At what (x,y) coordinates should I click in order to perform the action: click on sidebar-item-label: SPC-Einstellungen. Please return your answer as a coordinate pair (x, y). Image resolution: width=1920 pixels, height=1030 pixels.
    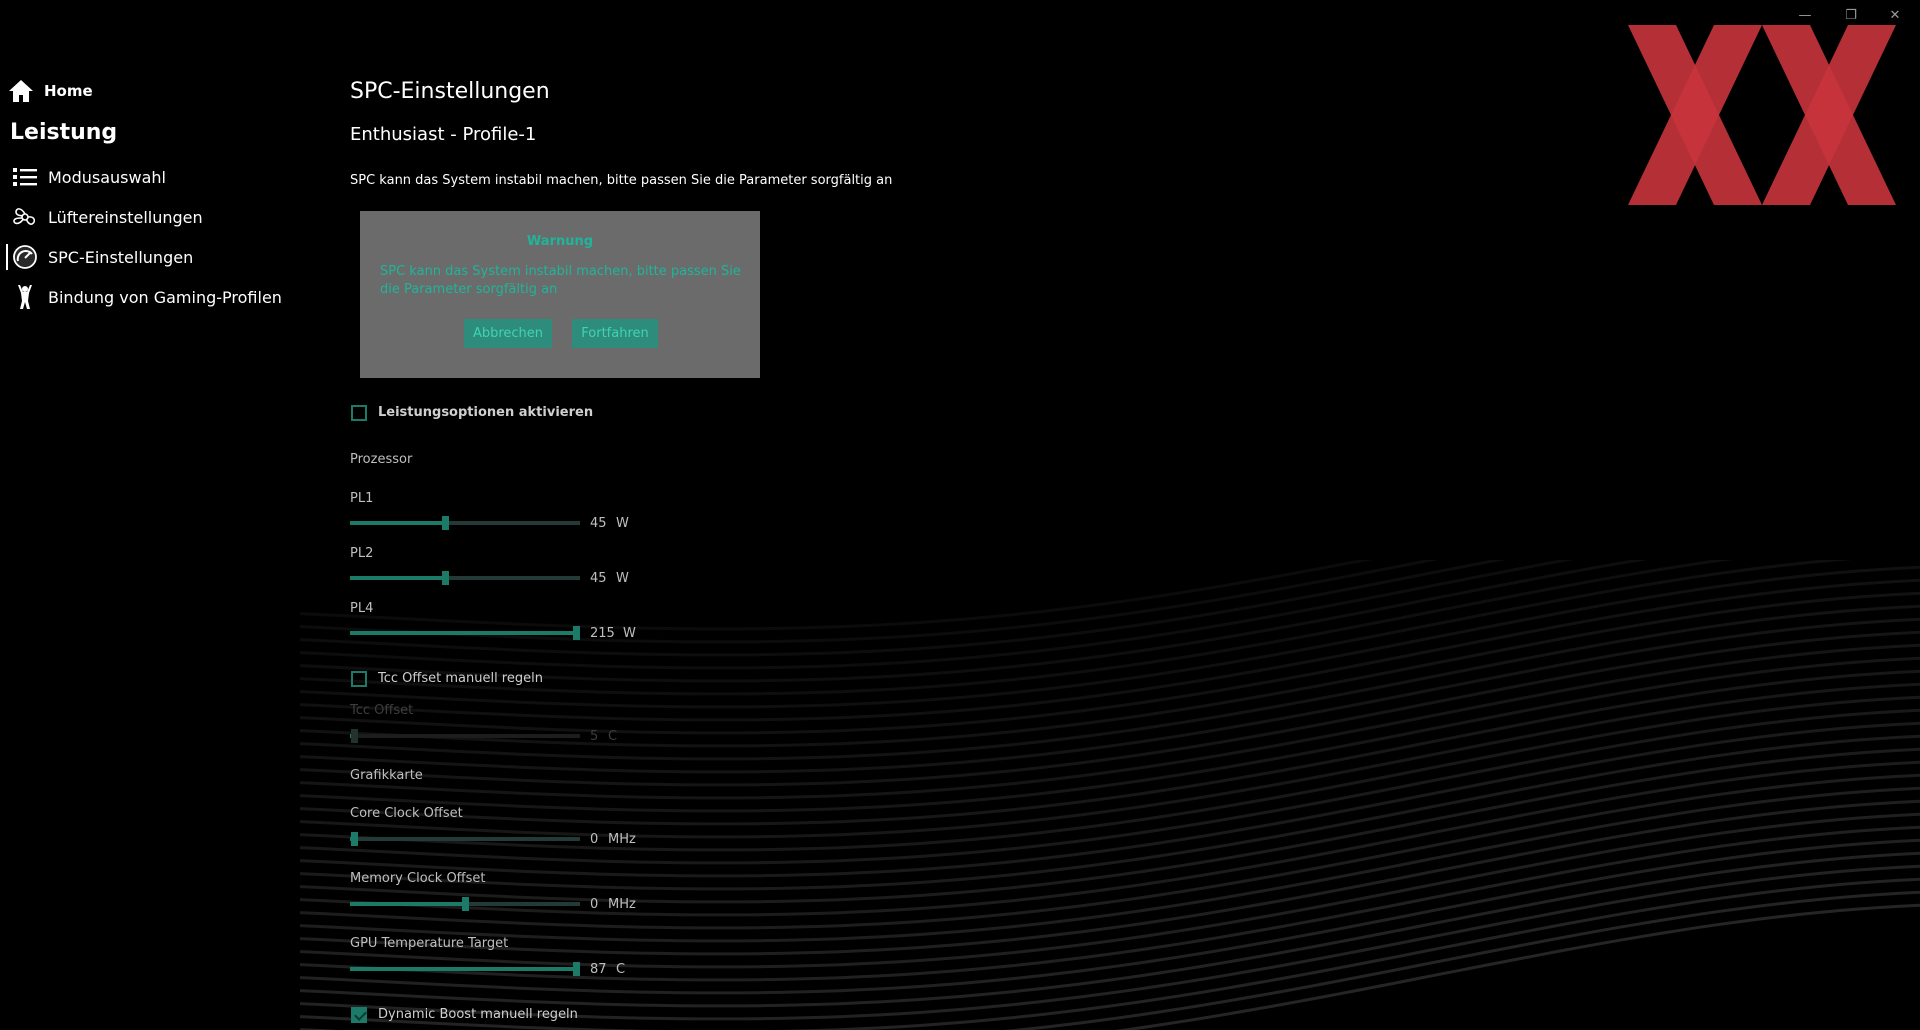
    Looking at the image, I should click on (121, 257).